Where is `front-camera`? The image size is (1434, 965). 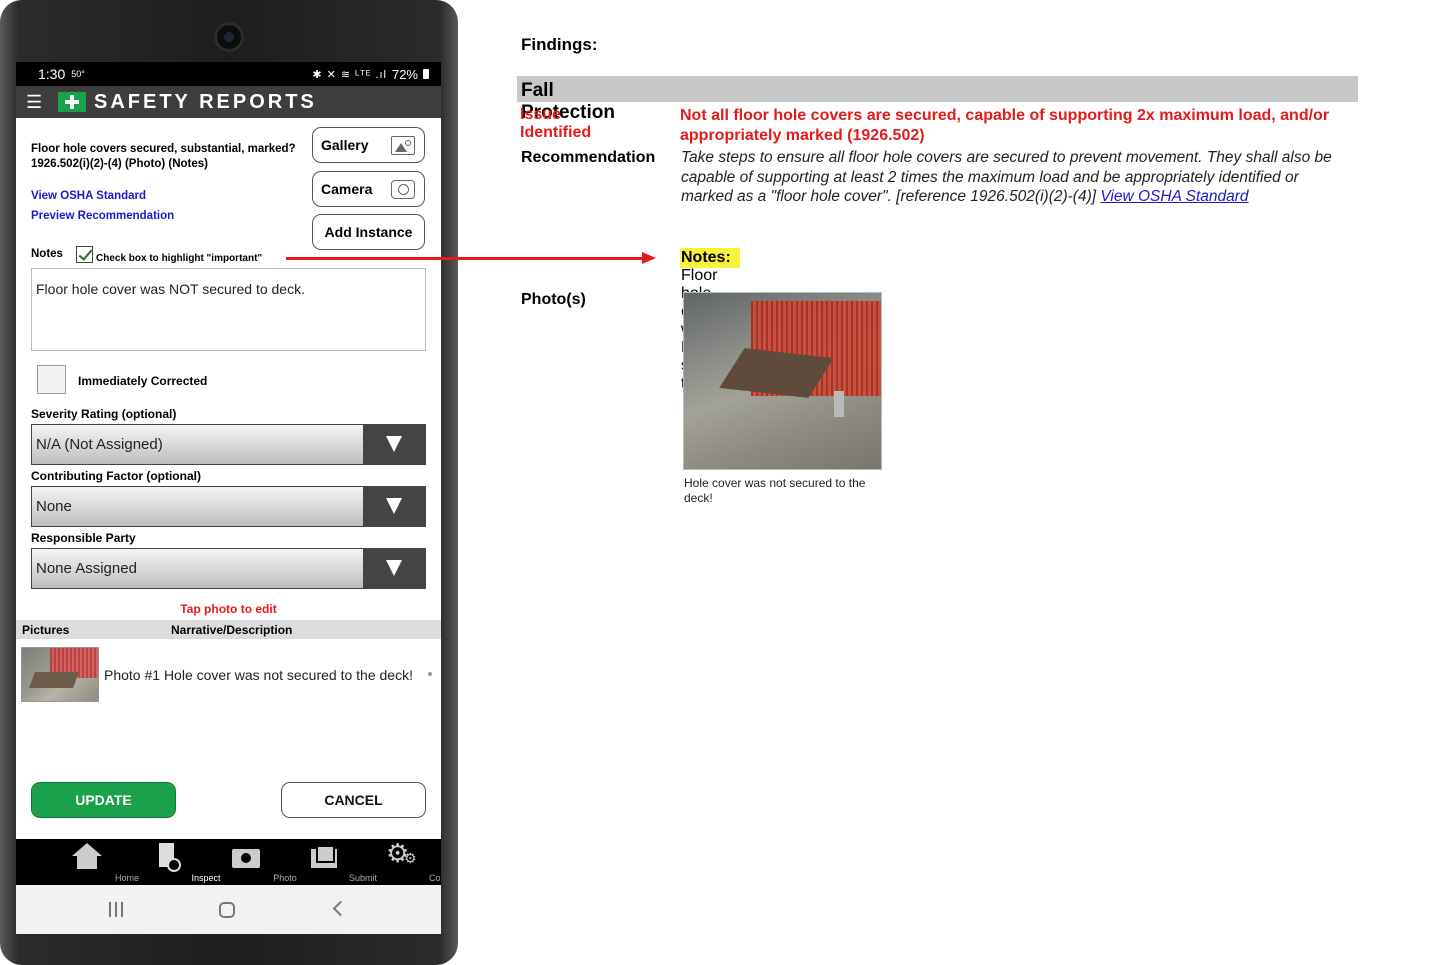 front-camera is located at coordinates (229, 37).